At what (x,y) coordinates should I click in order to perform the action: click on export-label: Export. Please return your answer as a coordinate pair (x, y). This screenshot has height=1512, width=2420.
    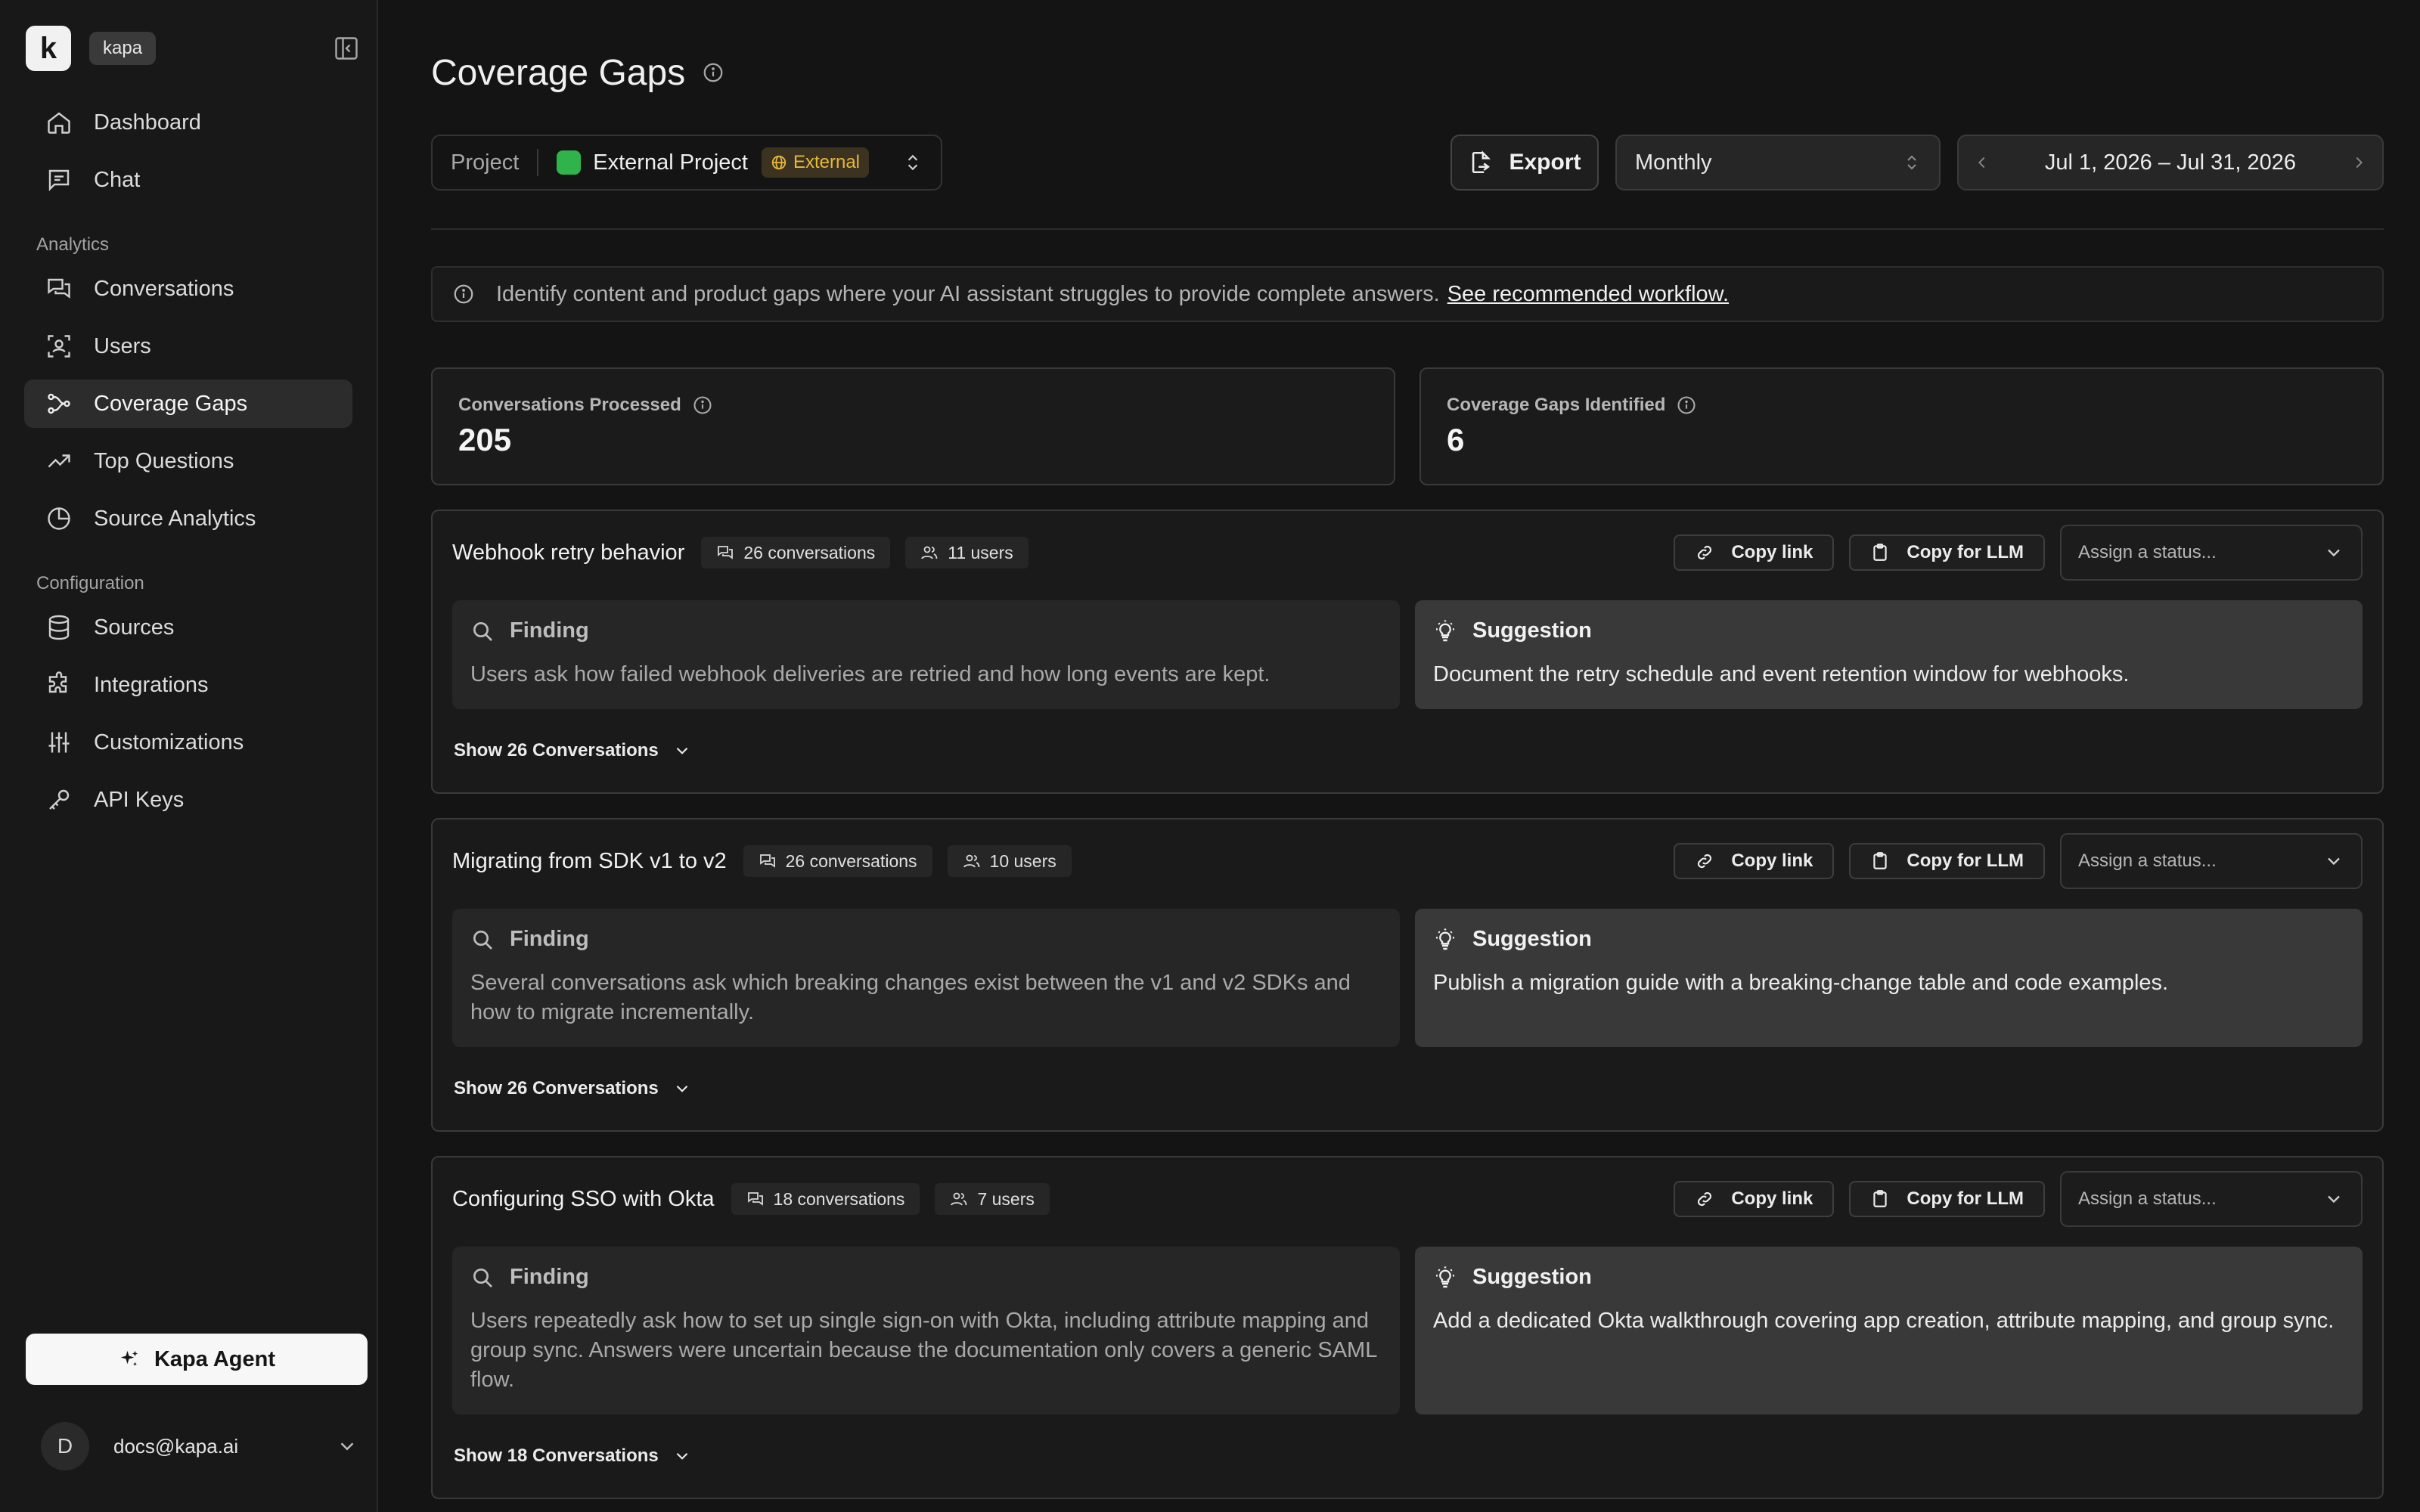
    Looking at the image, I should click on (1545, 162).